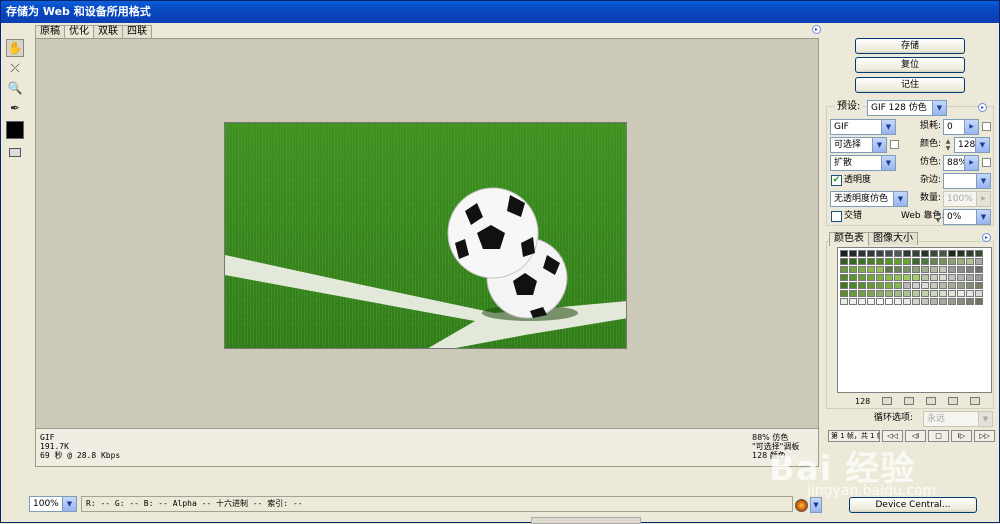 This screenshot has height=524, width=1000. What do you see at coordinates (984, 436) in the screenshot?
I see `last-frame-button: ▷▷` at bounding box center [984, 436].